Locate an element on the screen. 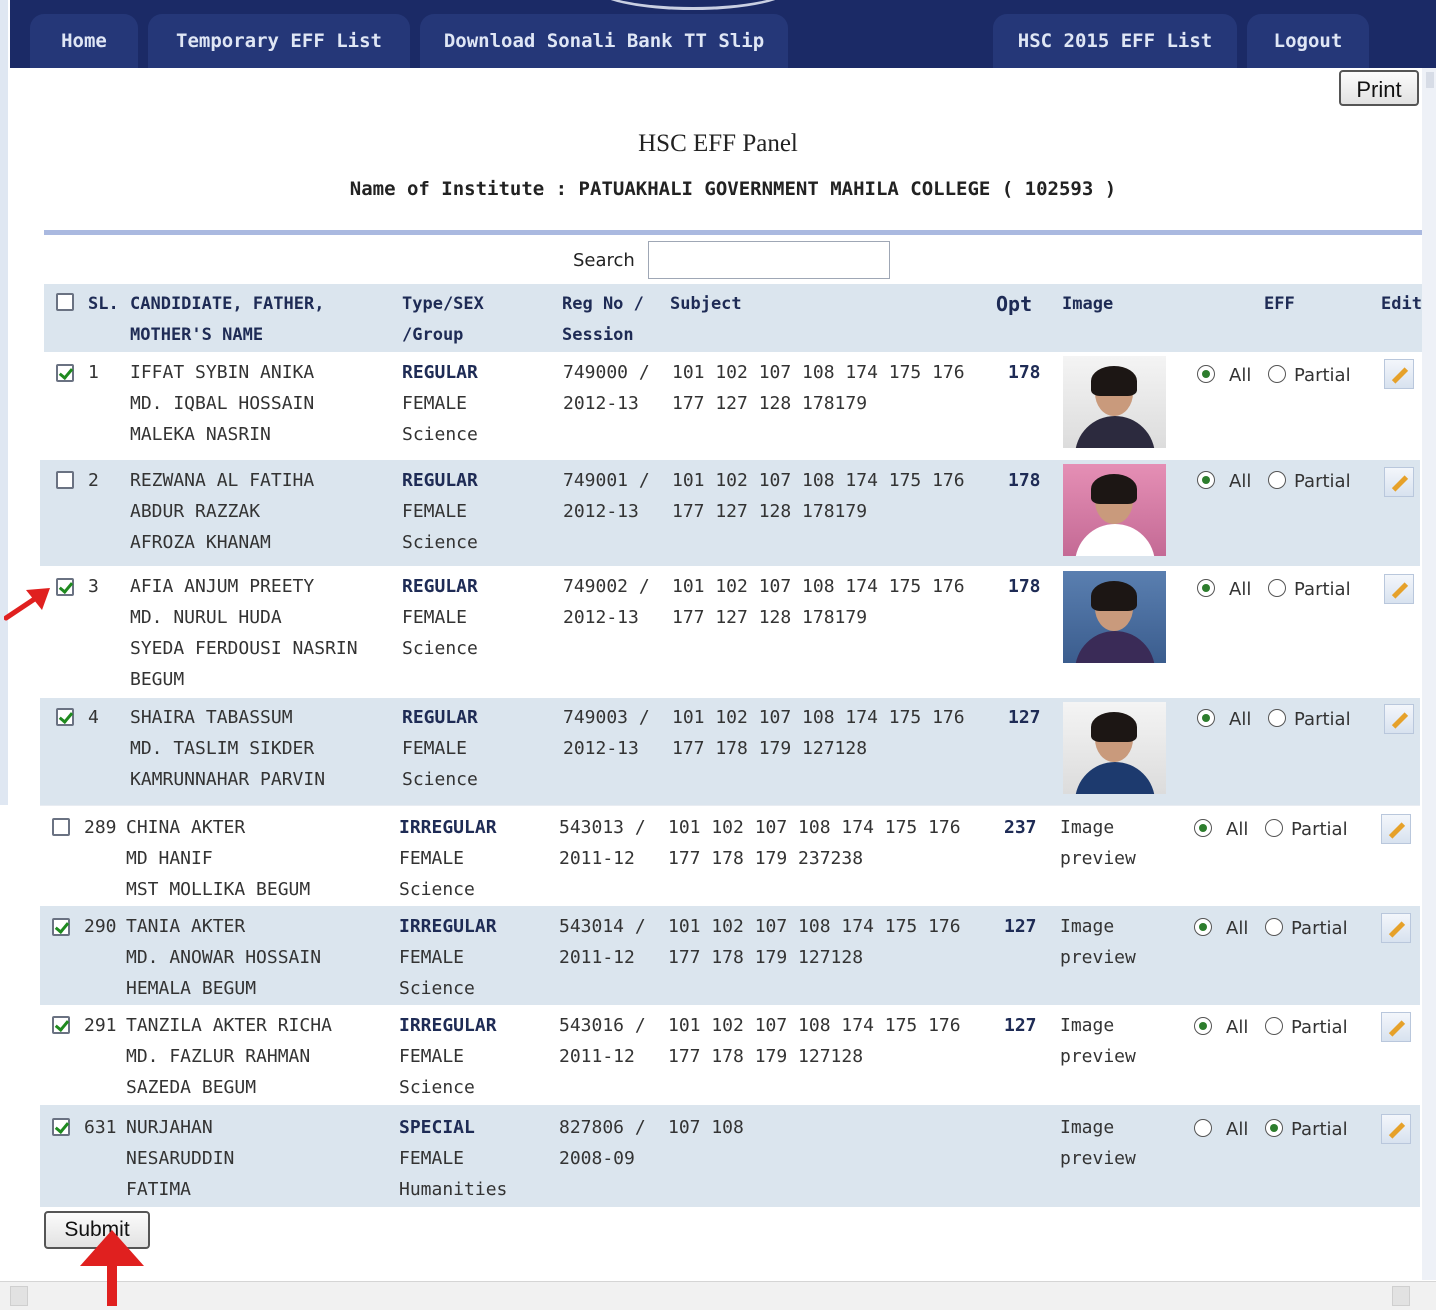 The height and width of the screenshot is (1310, 1436). nav-tab-temporary-eff-list: Temporary EFF List is located at coordinates (279, 41).